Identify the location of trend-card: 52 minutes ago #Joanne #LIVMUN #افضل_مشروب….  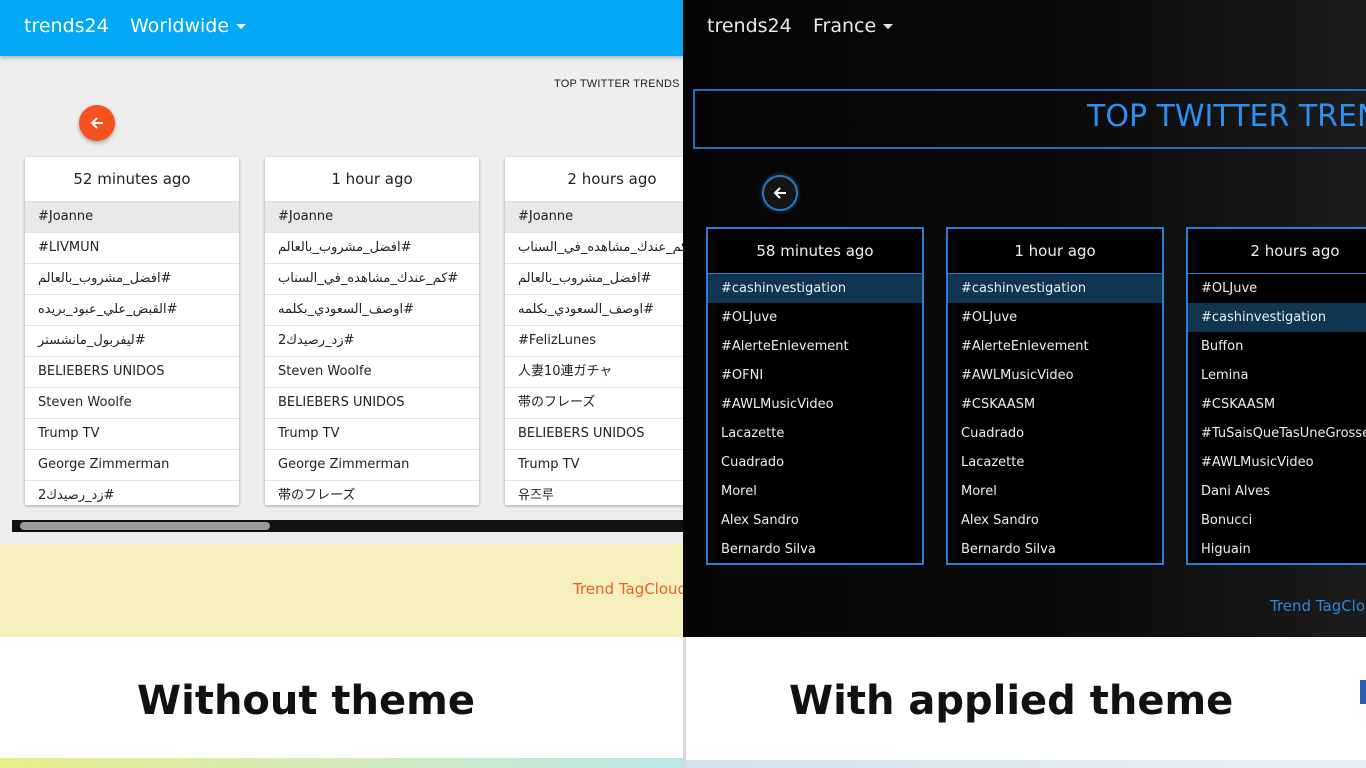
(132, 334).